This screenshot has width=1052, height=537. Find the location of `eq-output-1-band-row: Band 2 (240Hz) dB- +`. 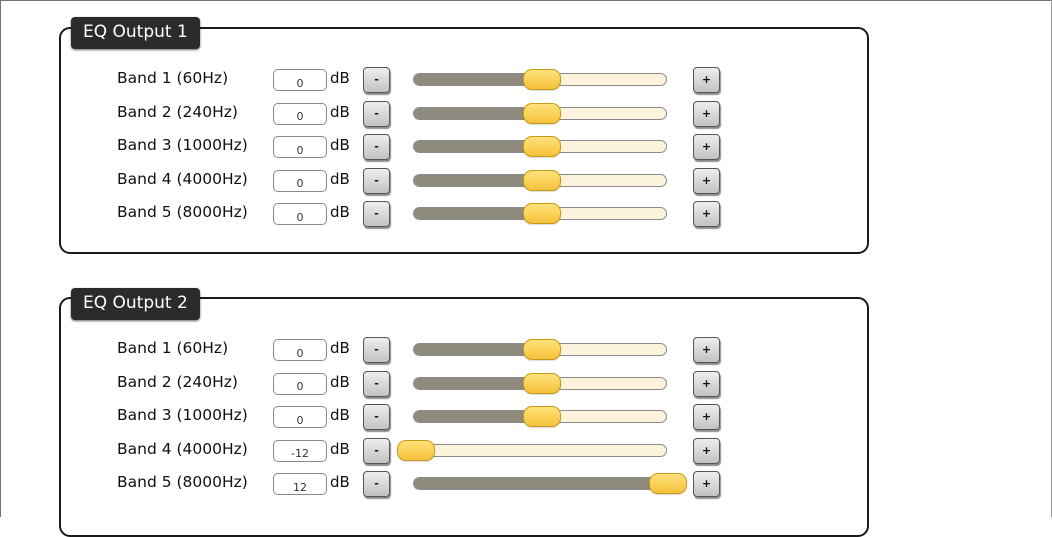

eq-output-1-band-row: Band 2 (240Hz) dB- + is located at coordinates (526, 113).